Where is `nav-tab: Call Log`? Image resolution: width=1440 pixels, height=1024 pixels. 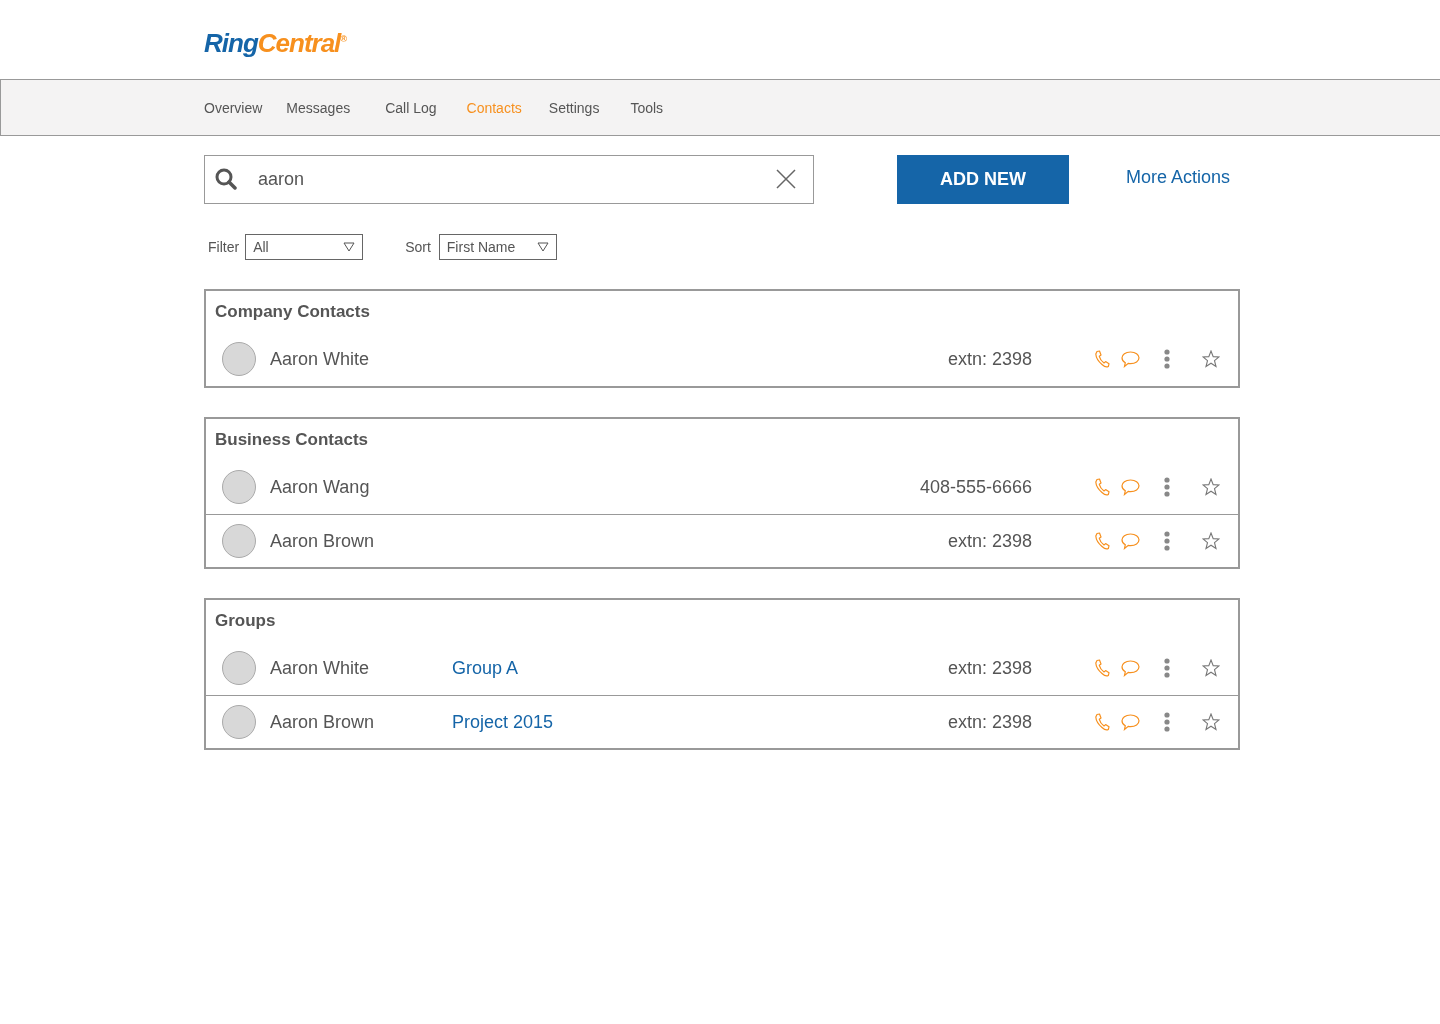 nav-tab: Call Log is located at coordinates (411, 107).